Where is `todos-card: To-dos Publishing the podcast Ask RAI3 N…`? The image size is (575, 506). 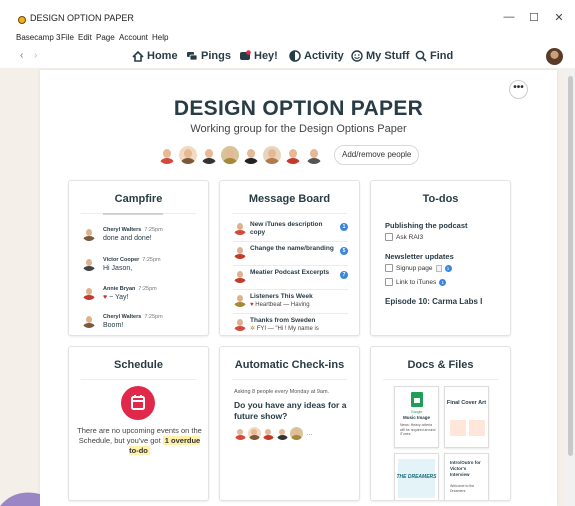
todos-card: To-dos Publishing the podcast Ask RAI3 N… is located at coordinates (440, 258).